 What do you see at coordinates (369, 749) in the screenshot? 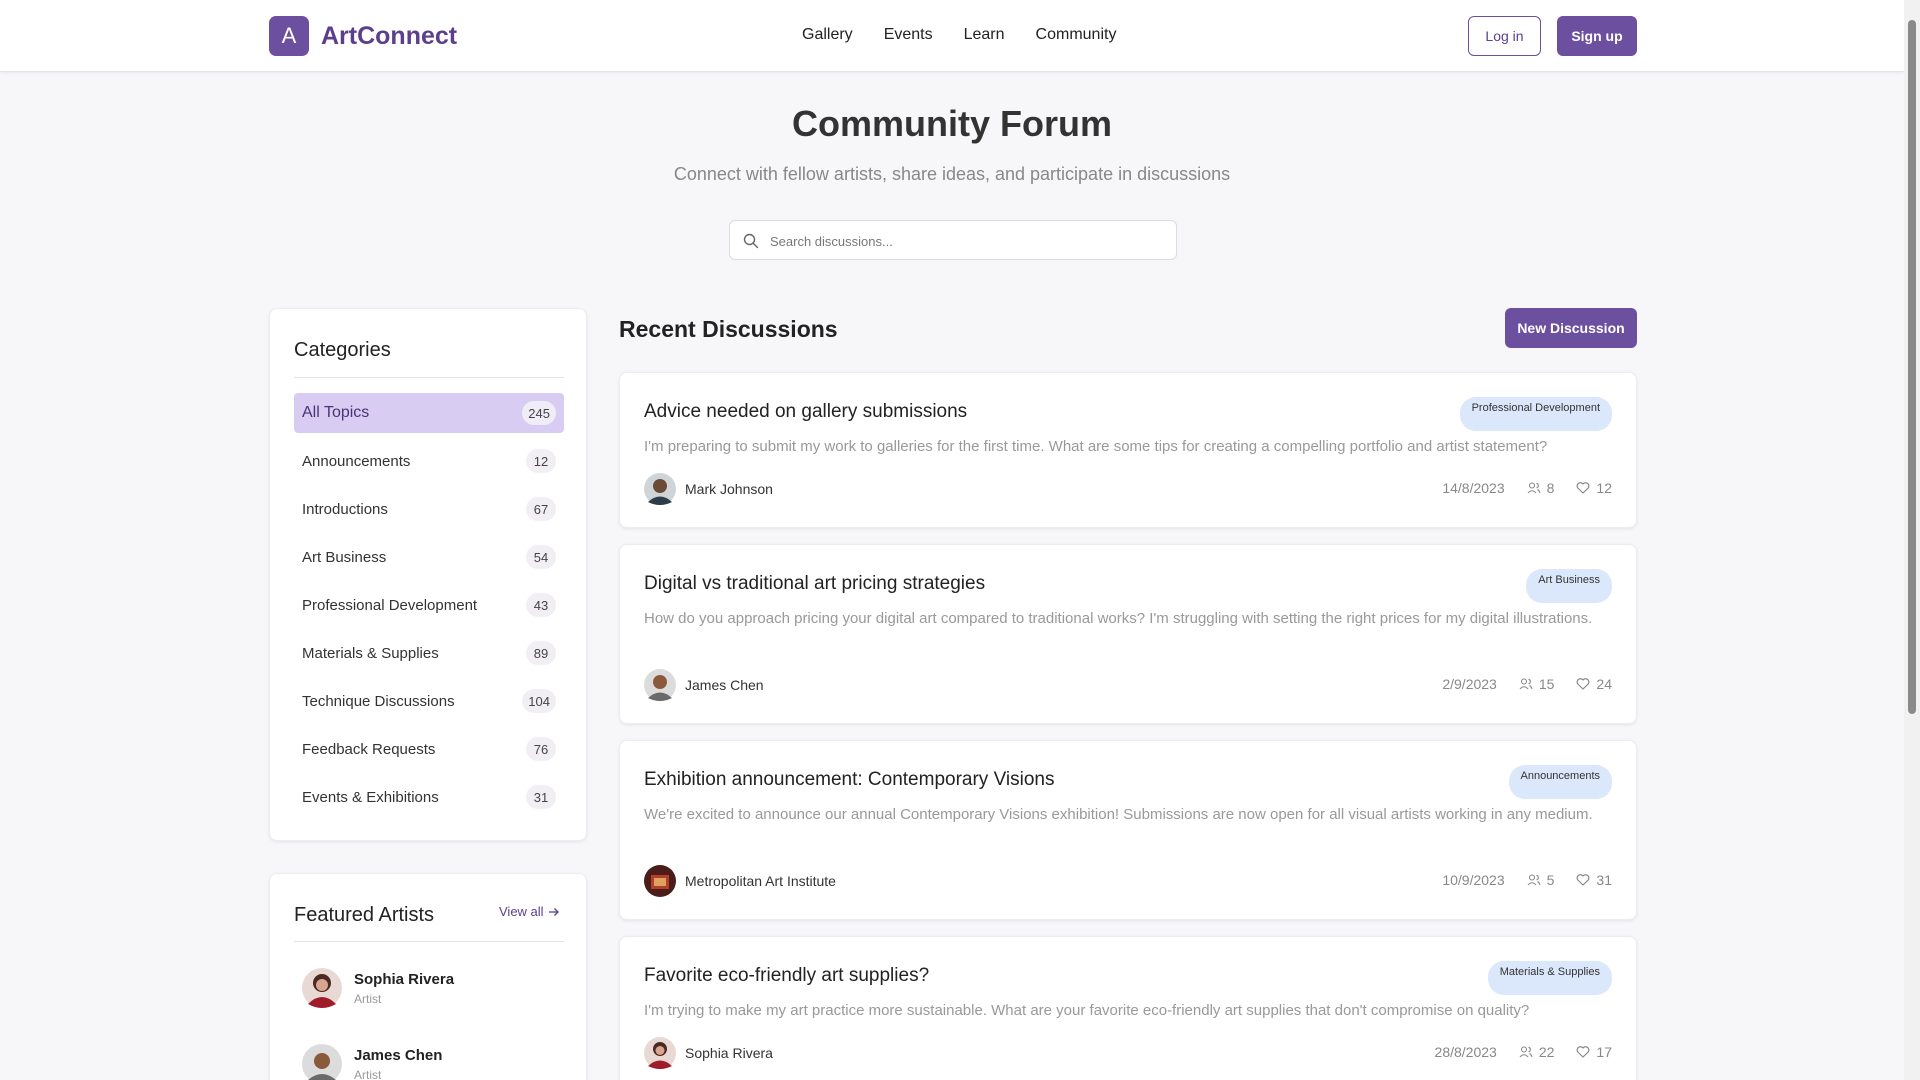
I see `category-label: Feedback Requests` at bounding box center [369, 749].